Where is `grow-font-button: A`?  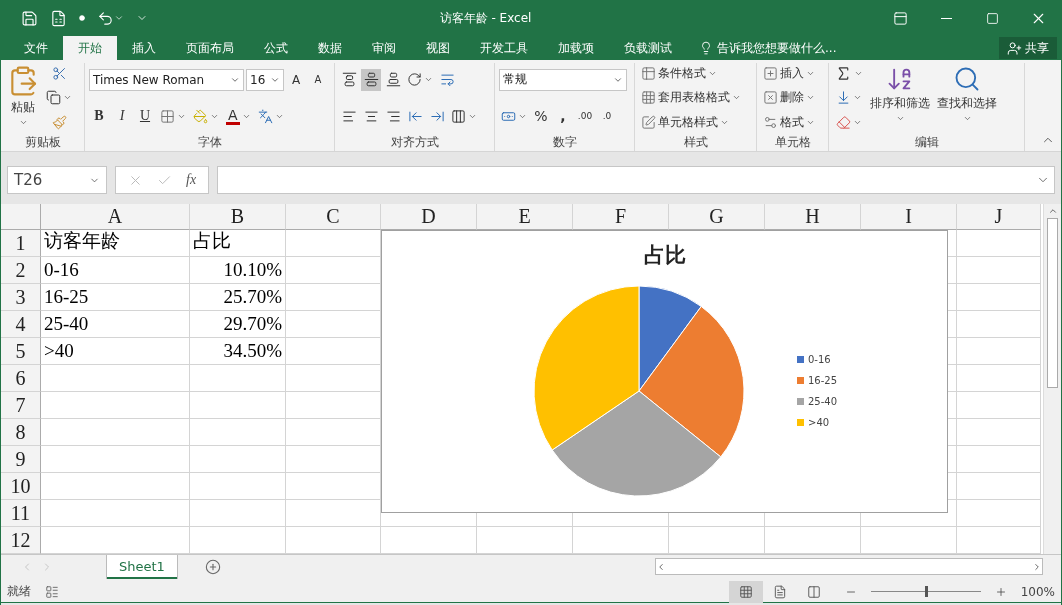
grow-font-button: A is located at coordinates (296, 79).